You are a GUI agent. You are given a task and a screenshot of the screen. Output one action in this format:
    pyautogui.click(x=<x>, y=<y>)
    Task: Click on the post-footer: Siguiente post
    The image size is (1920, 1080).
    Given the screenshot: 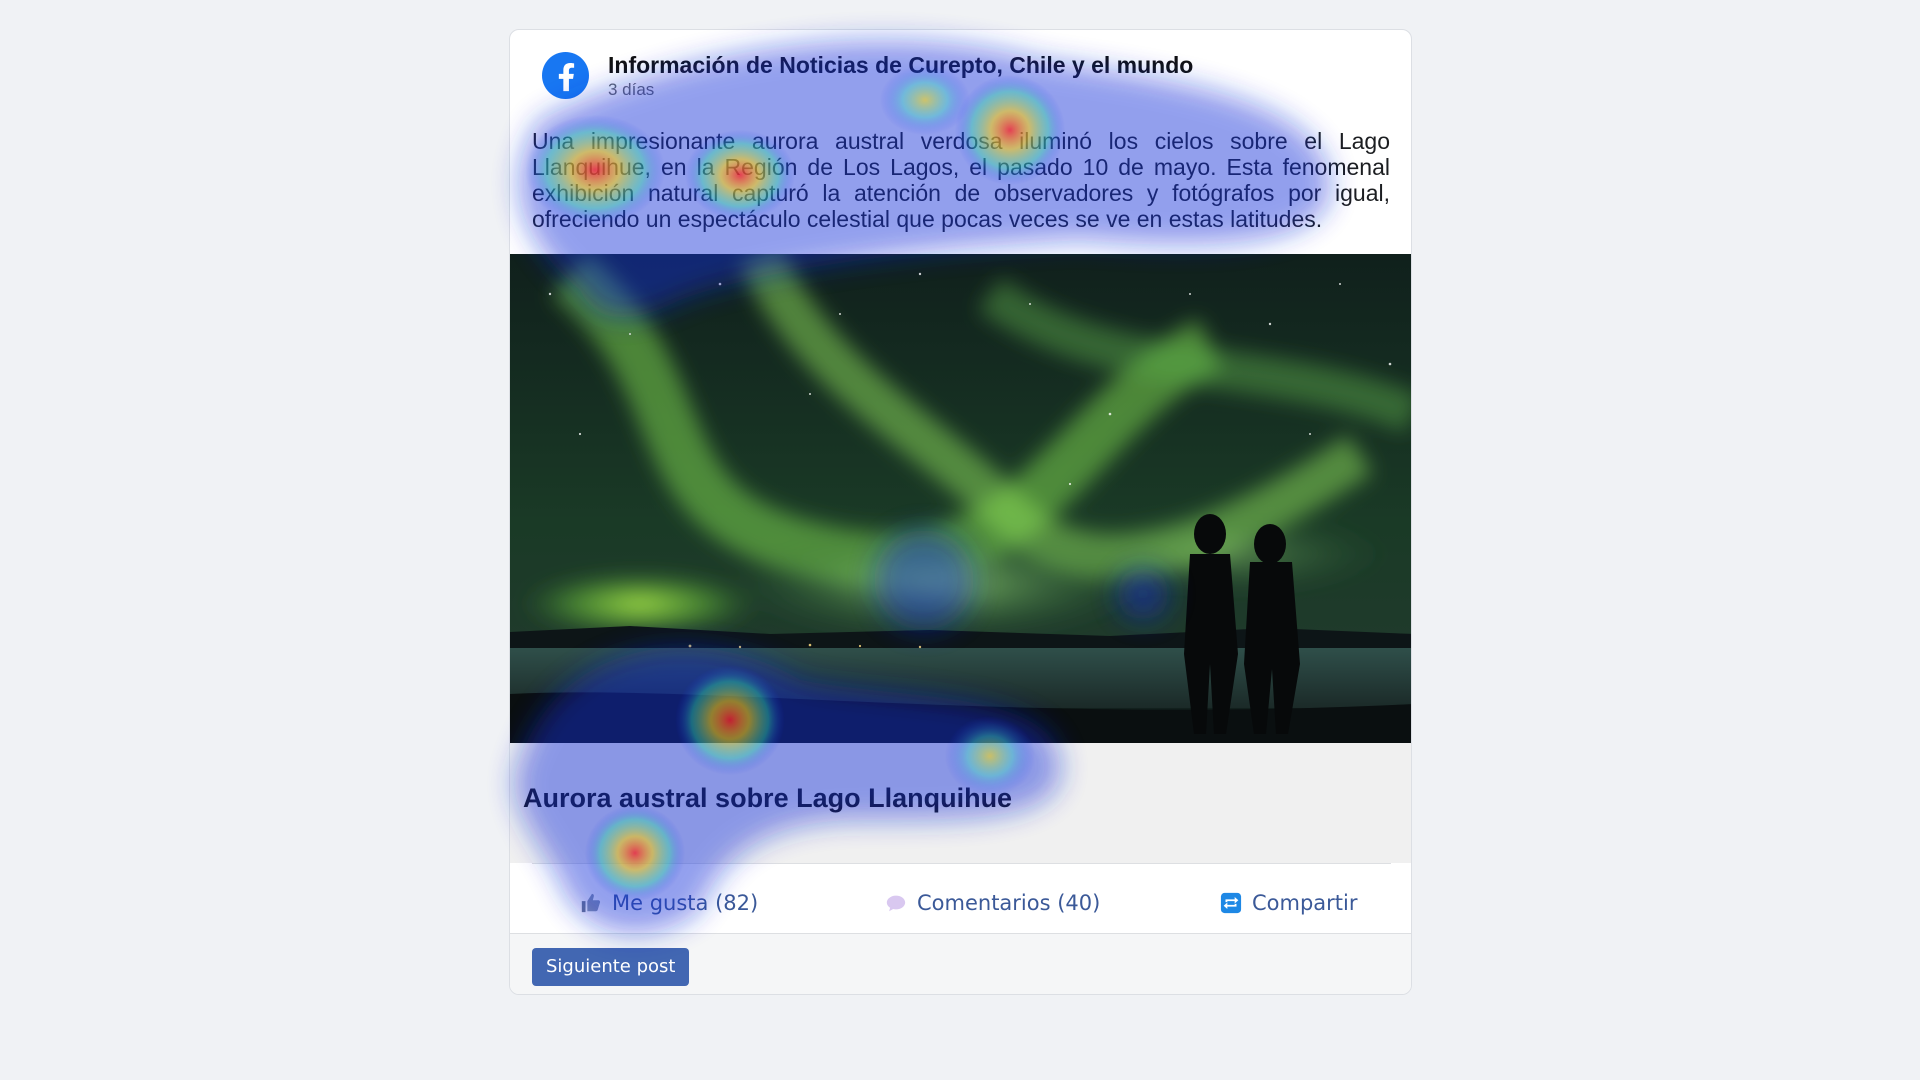 What is the action you would take?
    pyautogui.click(x=960, y=963)
    